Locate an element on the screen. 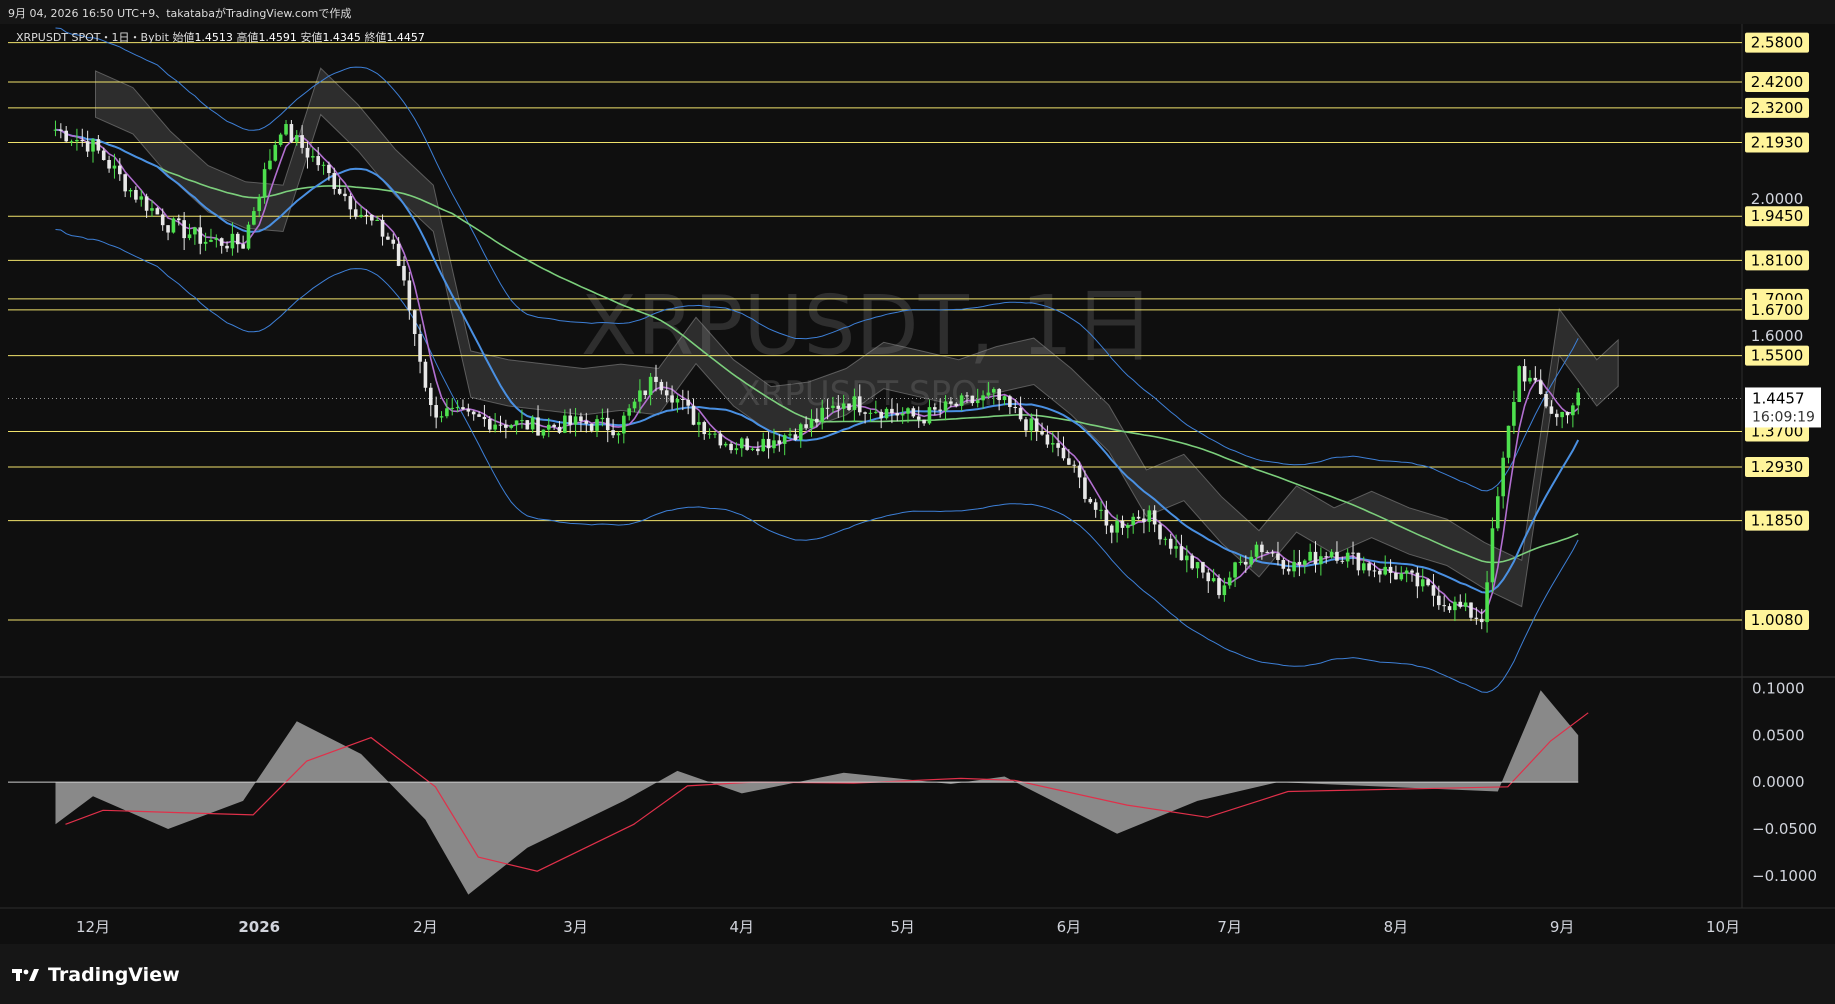  time-tick-label: 7月 is located at coordinates (1229, 927).